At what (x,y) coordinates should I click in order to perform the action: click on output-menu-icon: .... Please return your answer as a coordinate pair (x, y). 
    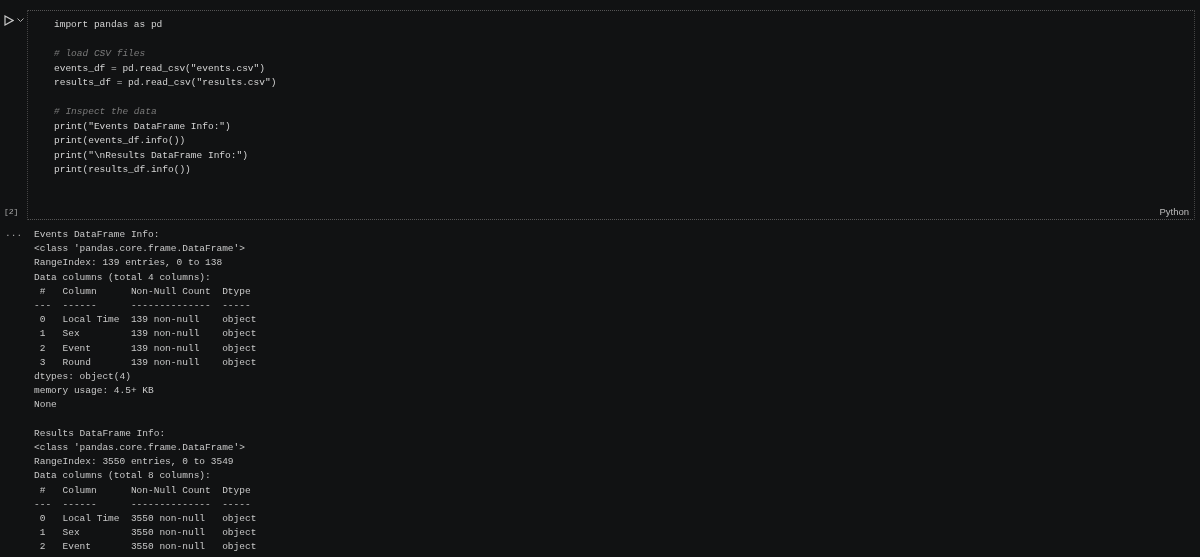
    Looking at the image, I should click on (17, 233).